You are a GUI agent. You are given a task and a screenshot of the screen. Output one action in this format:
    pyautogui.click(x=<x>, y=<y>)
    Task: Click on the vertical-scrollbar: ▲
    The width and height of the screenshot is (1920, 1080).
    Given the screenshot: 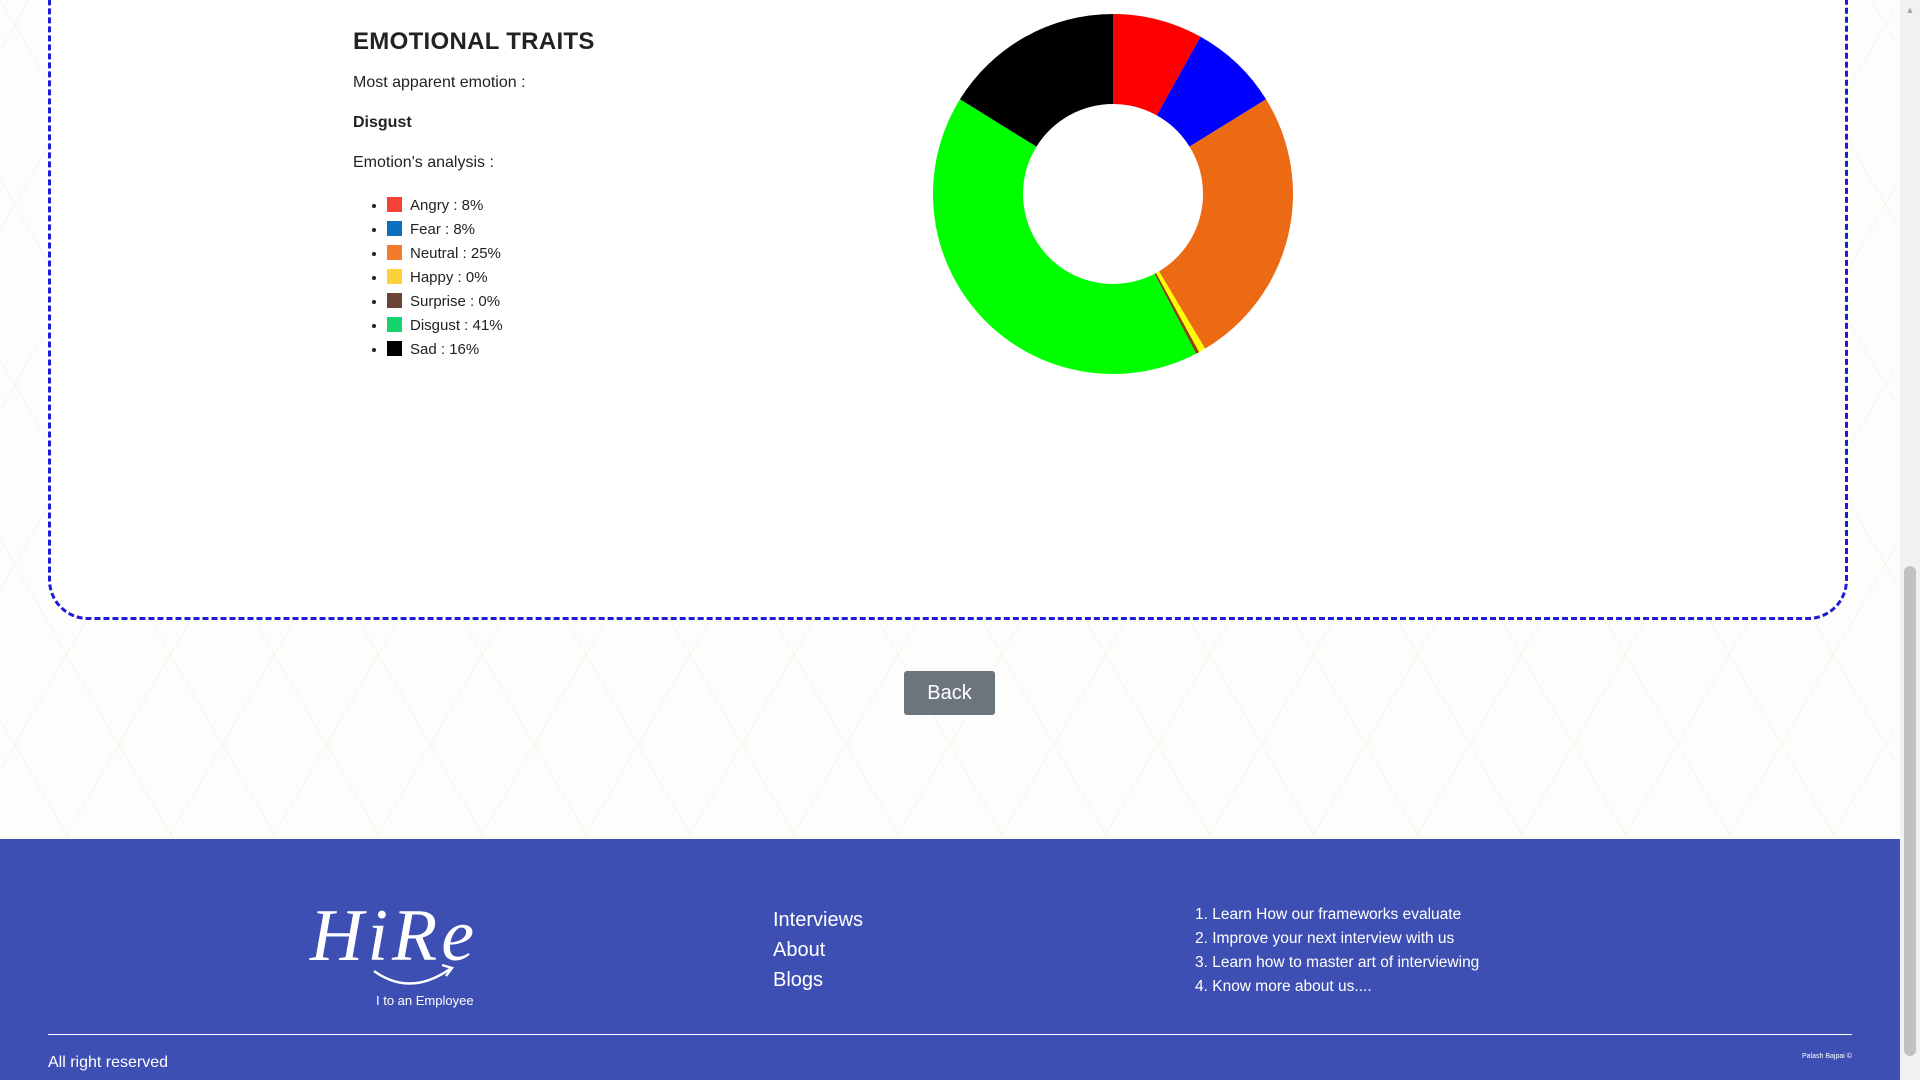 What is the action you would take?
    pyautogui.click(x=1910, y=540)
    